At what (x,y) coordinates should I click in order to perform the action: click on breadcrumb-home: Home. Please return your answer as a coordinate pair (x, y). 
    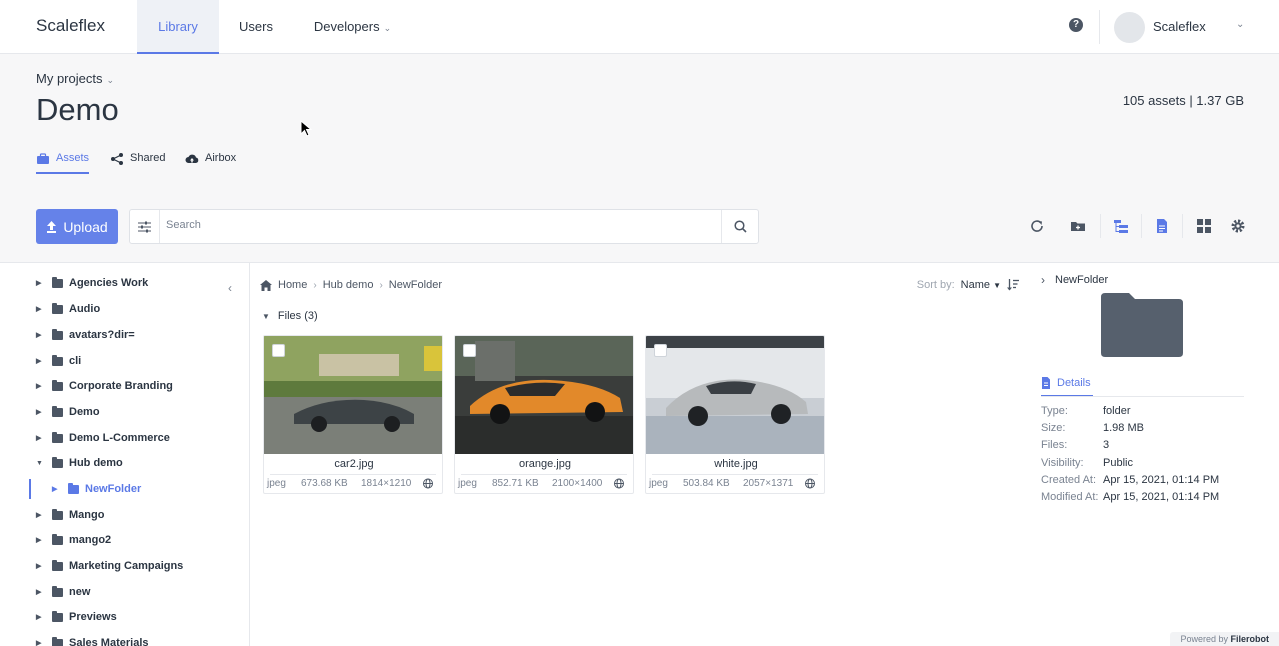
    Looking at the image, I should click on (292, 285).